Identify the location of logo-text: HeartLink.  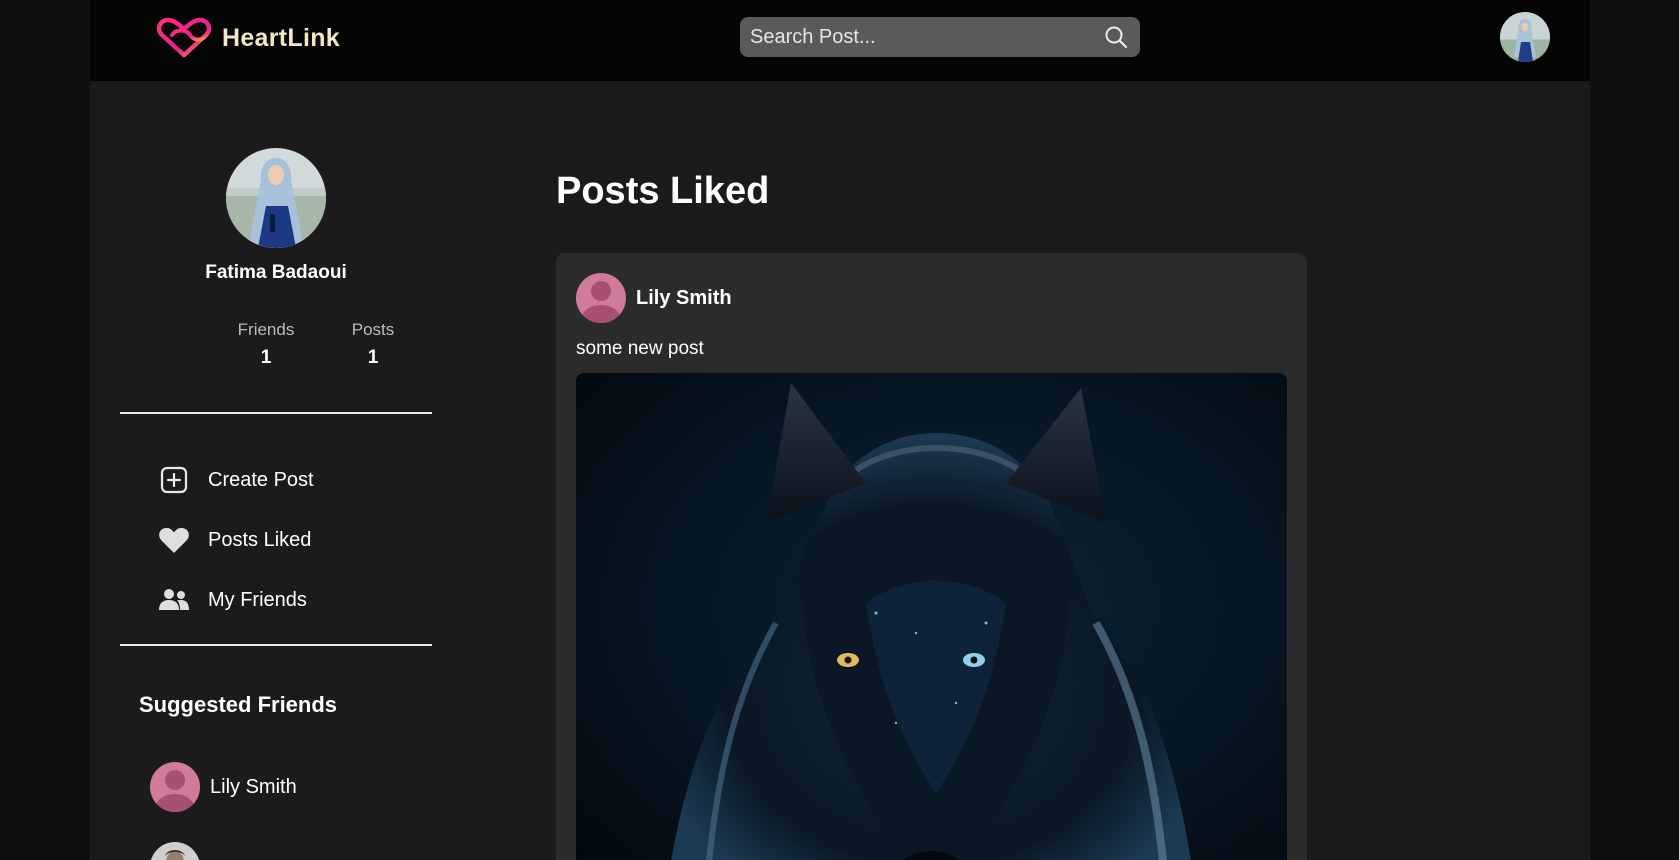
(281, 37).